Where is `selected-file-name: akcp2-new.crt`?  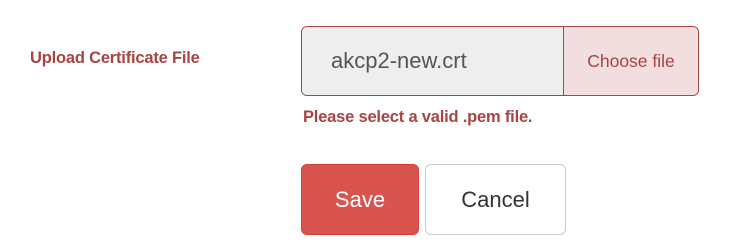
selected-file-name: akcp2-new.crt is located at coordinates (432, 61).